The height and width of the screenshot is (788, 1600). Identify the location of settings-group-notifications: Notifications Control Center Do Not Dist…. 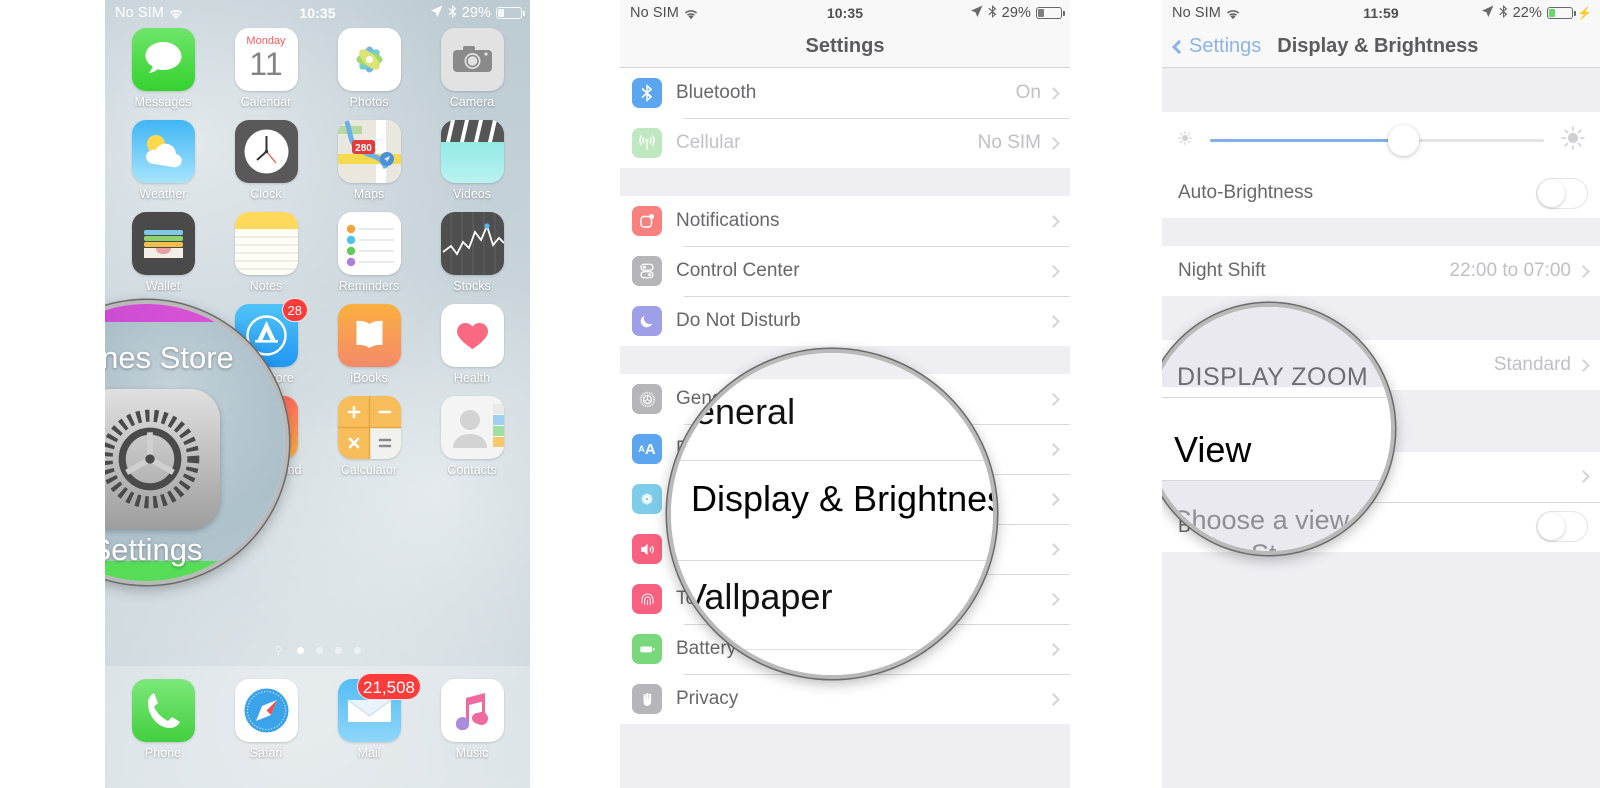
(845, 271).